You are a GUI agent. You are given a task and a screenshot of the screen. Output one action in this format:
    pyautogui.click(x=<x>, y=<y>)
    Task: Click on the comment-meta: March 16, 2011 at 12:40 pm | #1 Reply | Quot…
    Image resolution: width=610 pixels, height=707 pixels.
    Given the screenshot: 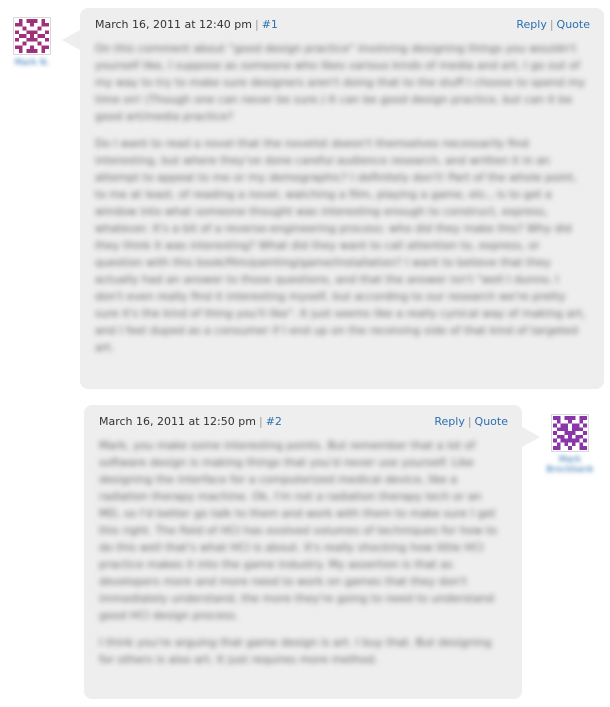 What is the action you would take?
    pyautogui.click(x=342, y=25)
    